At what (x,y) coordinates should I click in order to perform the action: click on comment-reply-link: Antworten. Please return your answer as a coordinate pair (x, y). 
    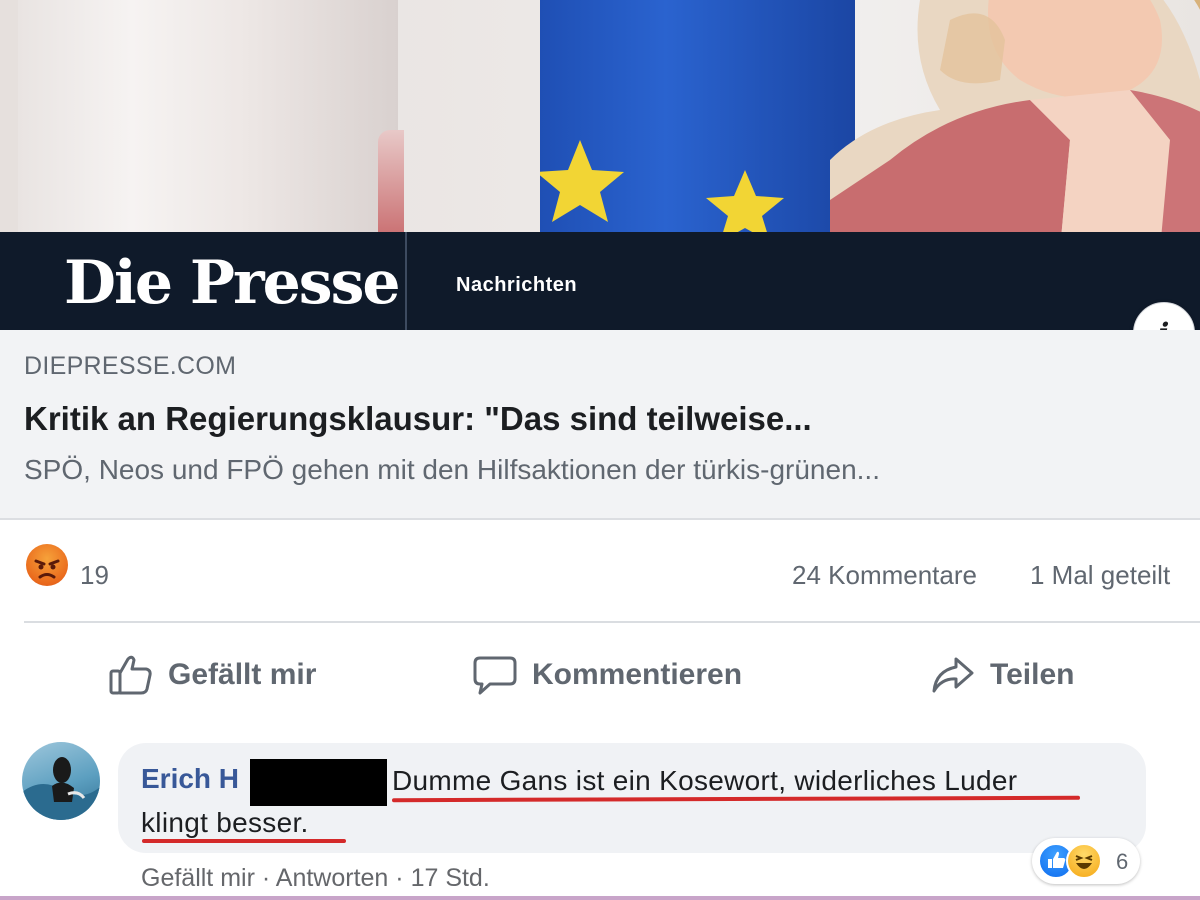
    Looking at the image, I should click on (332, 878).